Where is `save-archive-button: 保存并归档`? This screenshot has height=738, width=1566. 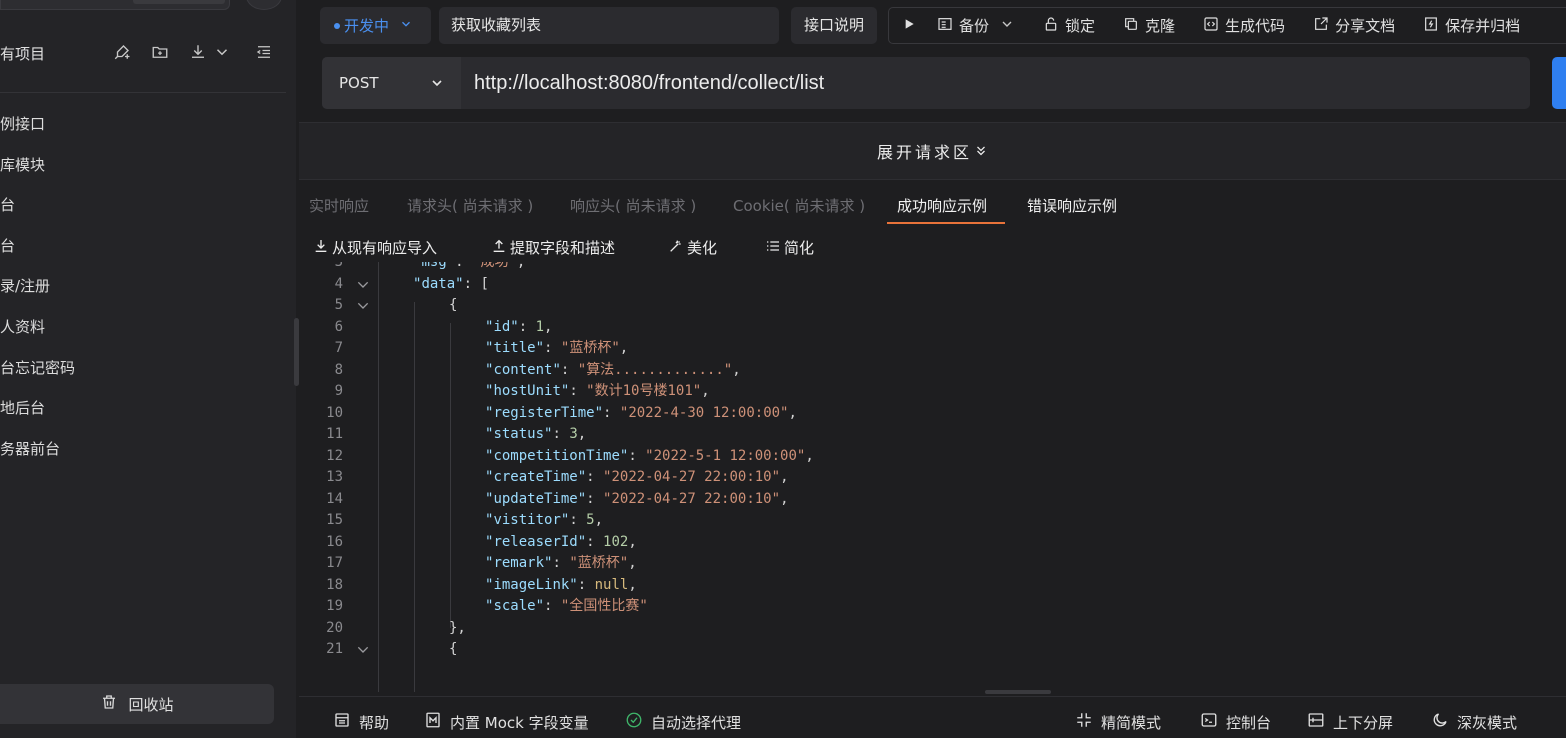 save-archive-button: 保存并归档 is located at coordinates (1471, 25).